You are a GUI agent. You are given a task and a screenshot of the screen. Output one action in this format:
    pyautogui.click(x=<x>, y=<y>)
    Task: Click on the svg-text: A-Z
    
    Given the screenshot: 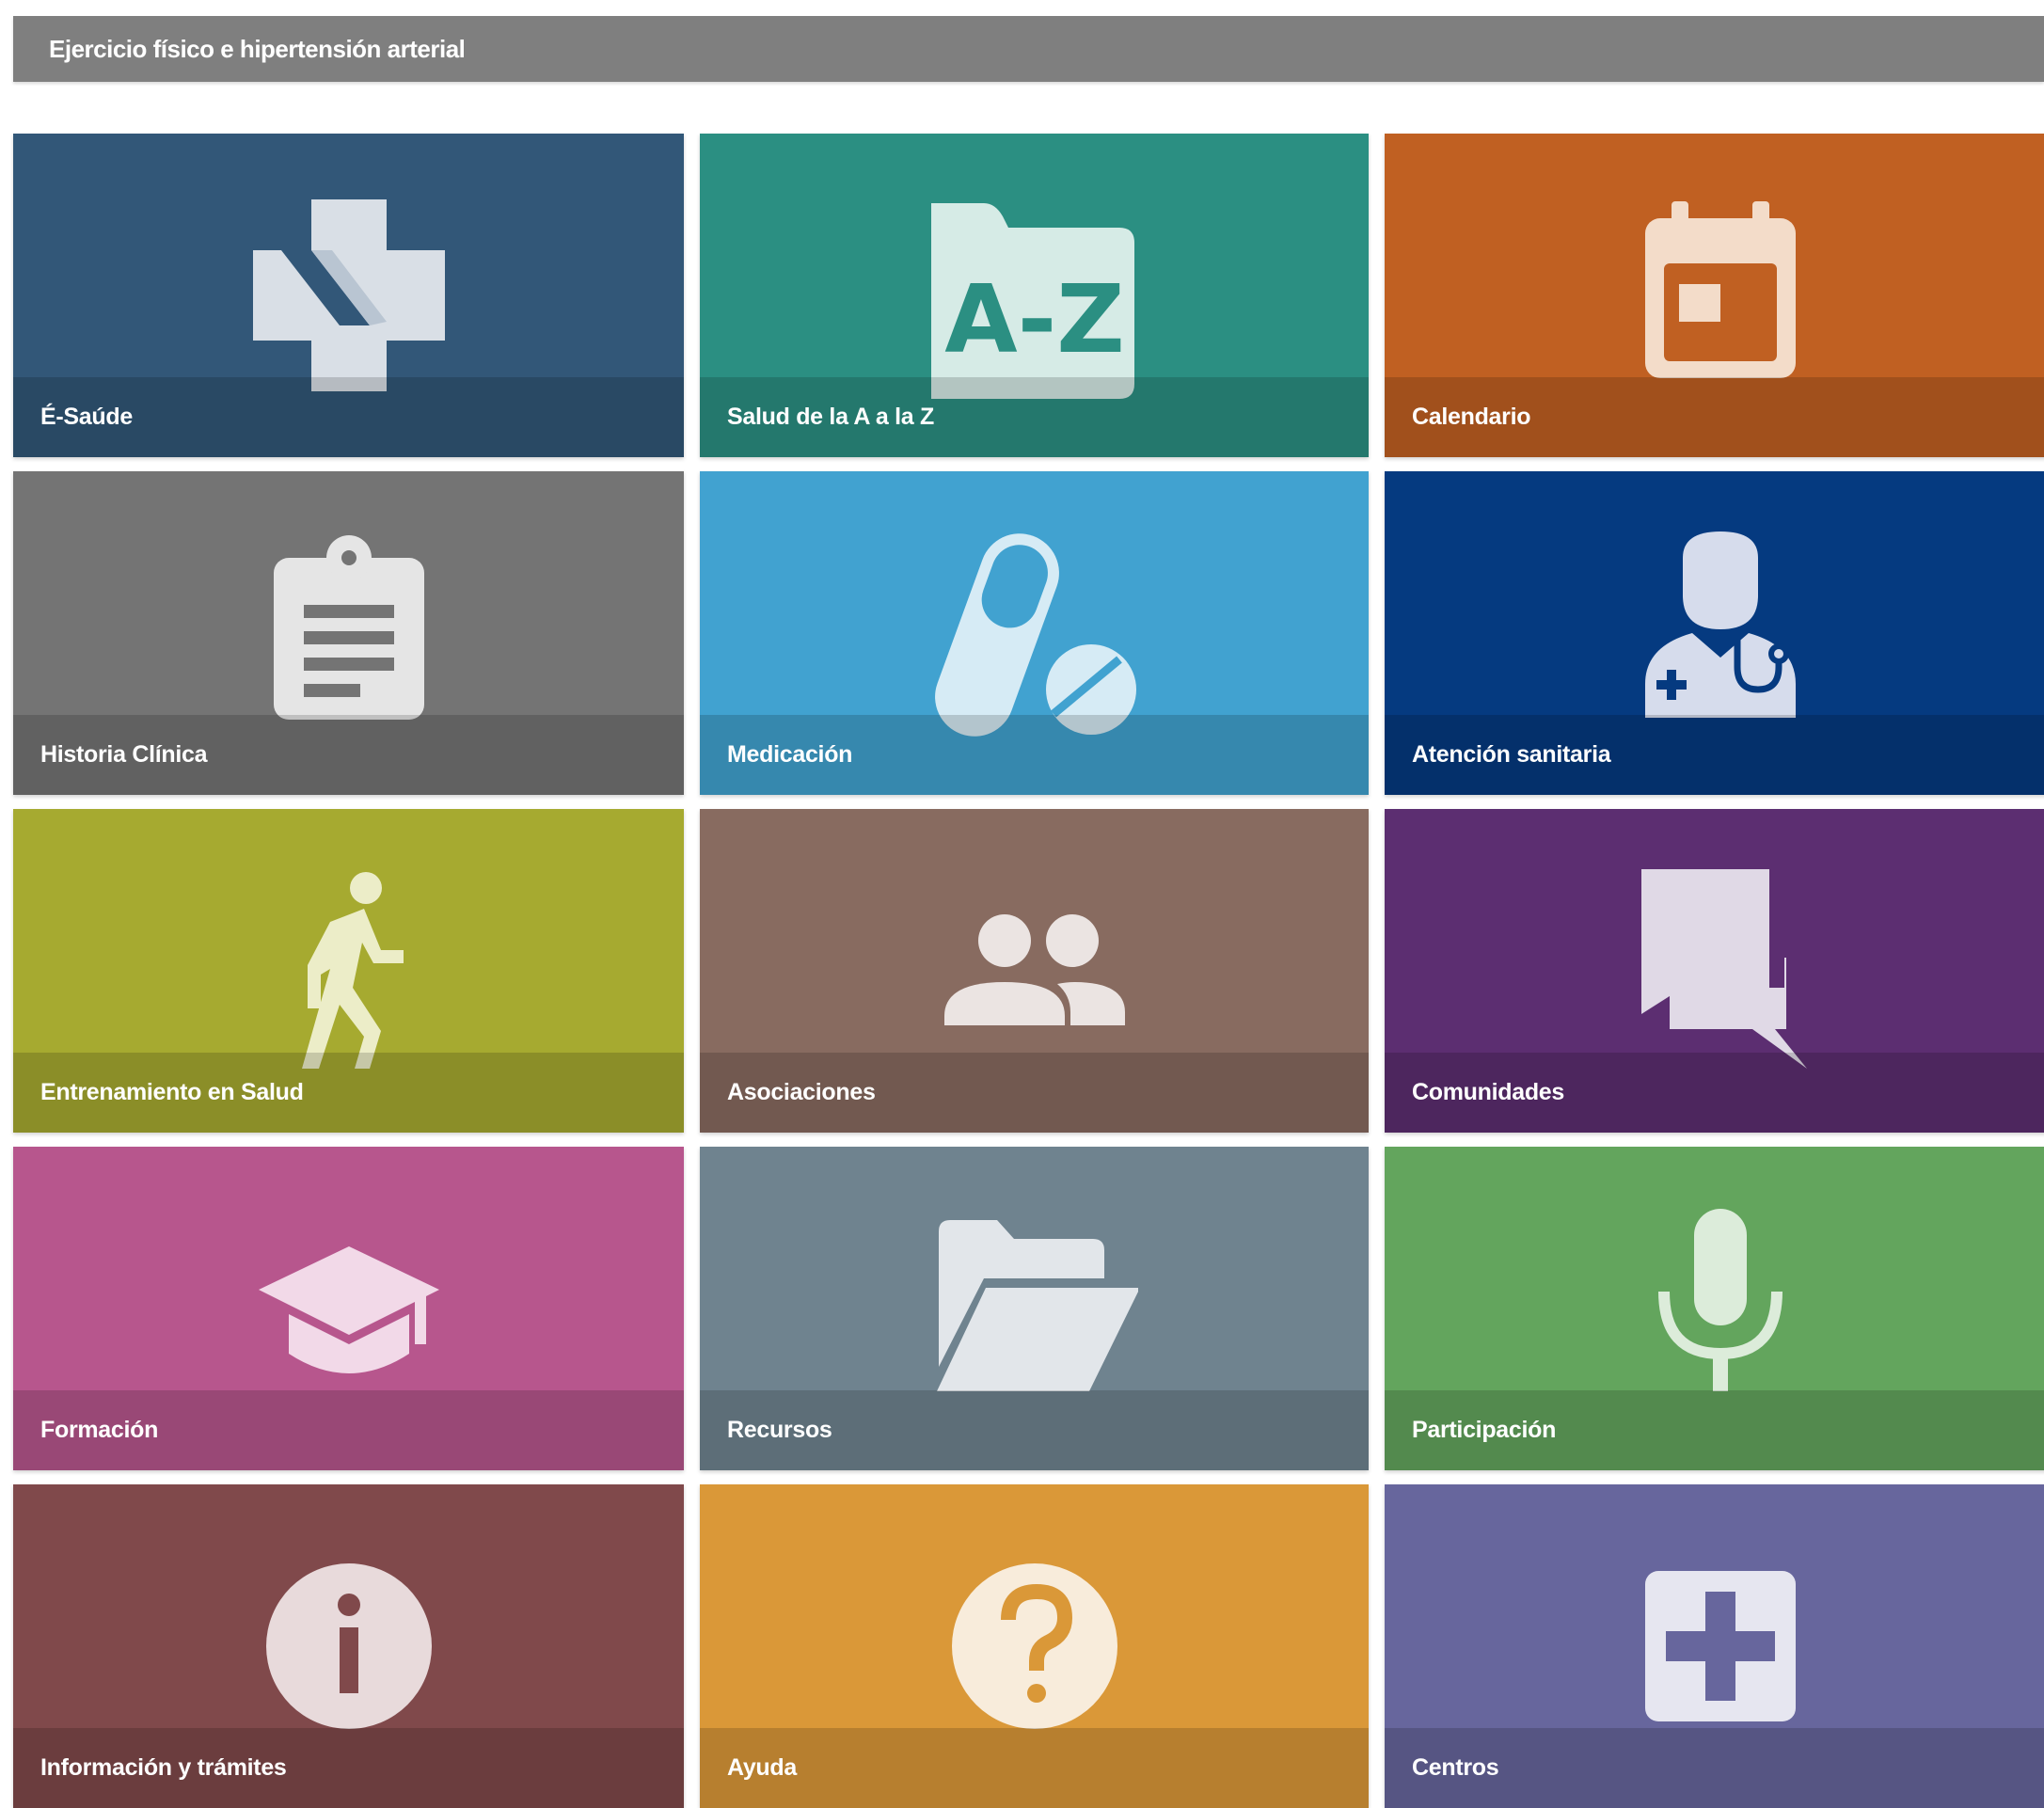 What is the action you would take?
    pyautogui.click(x=1034, y=319)
    